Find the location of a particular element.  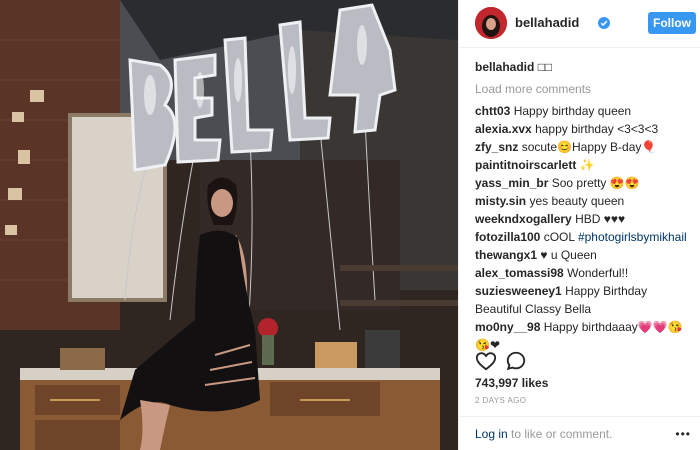

caption-username: bellahadid is located at coordinates (504, 67).